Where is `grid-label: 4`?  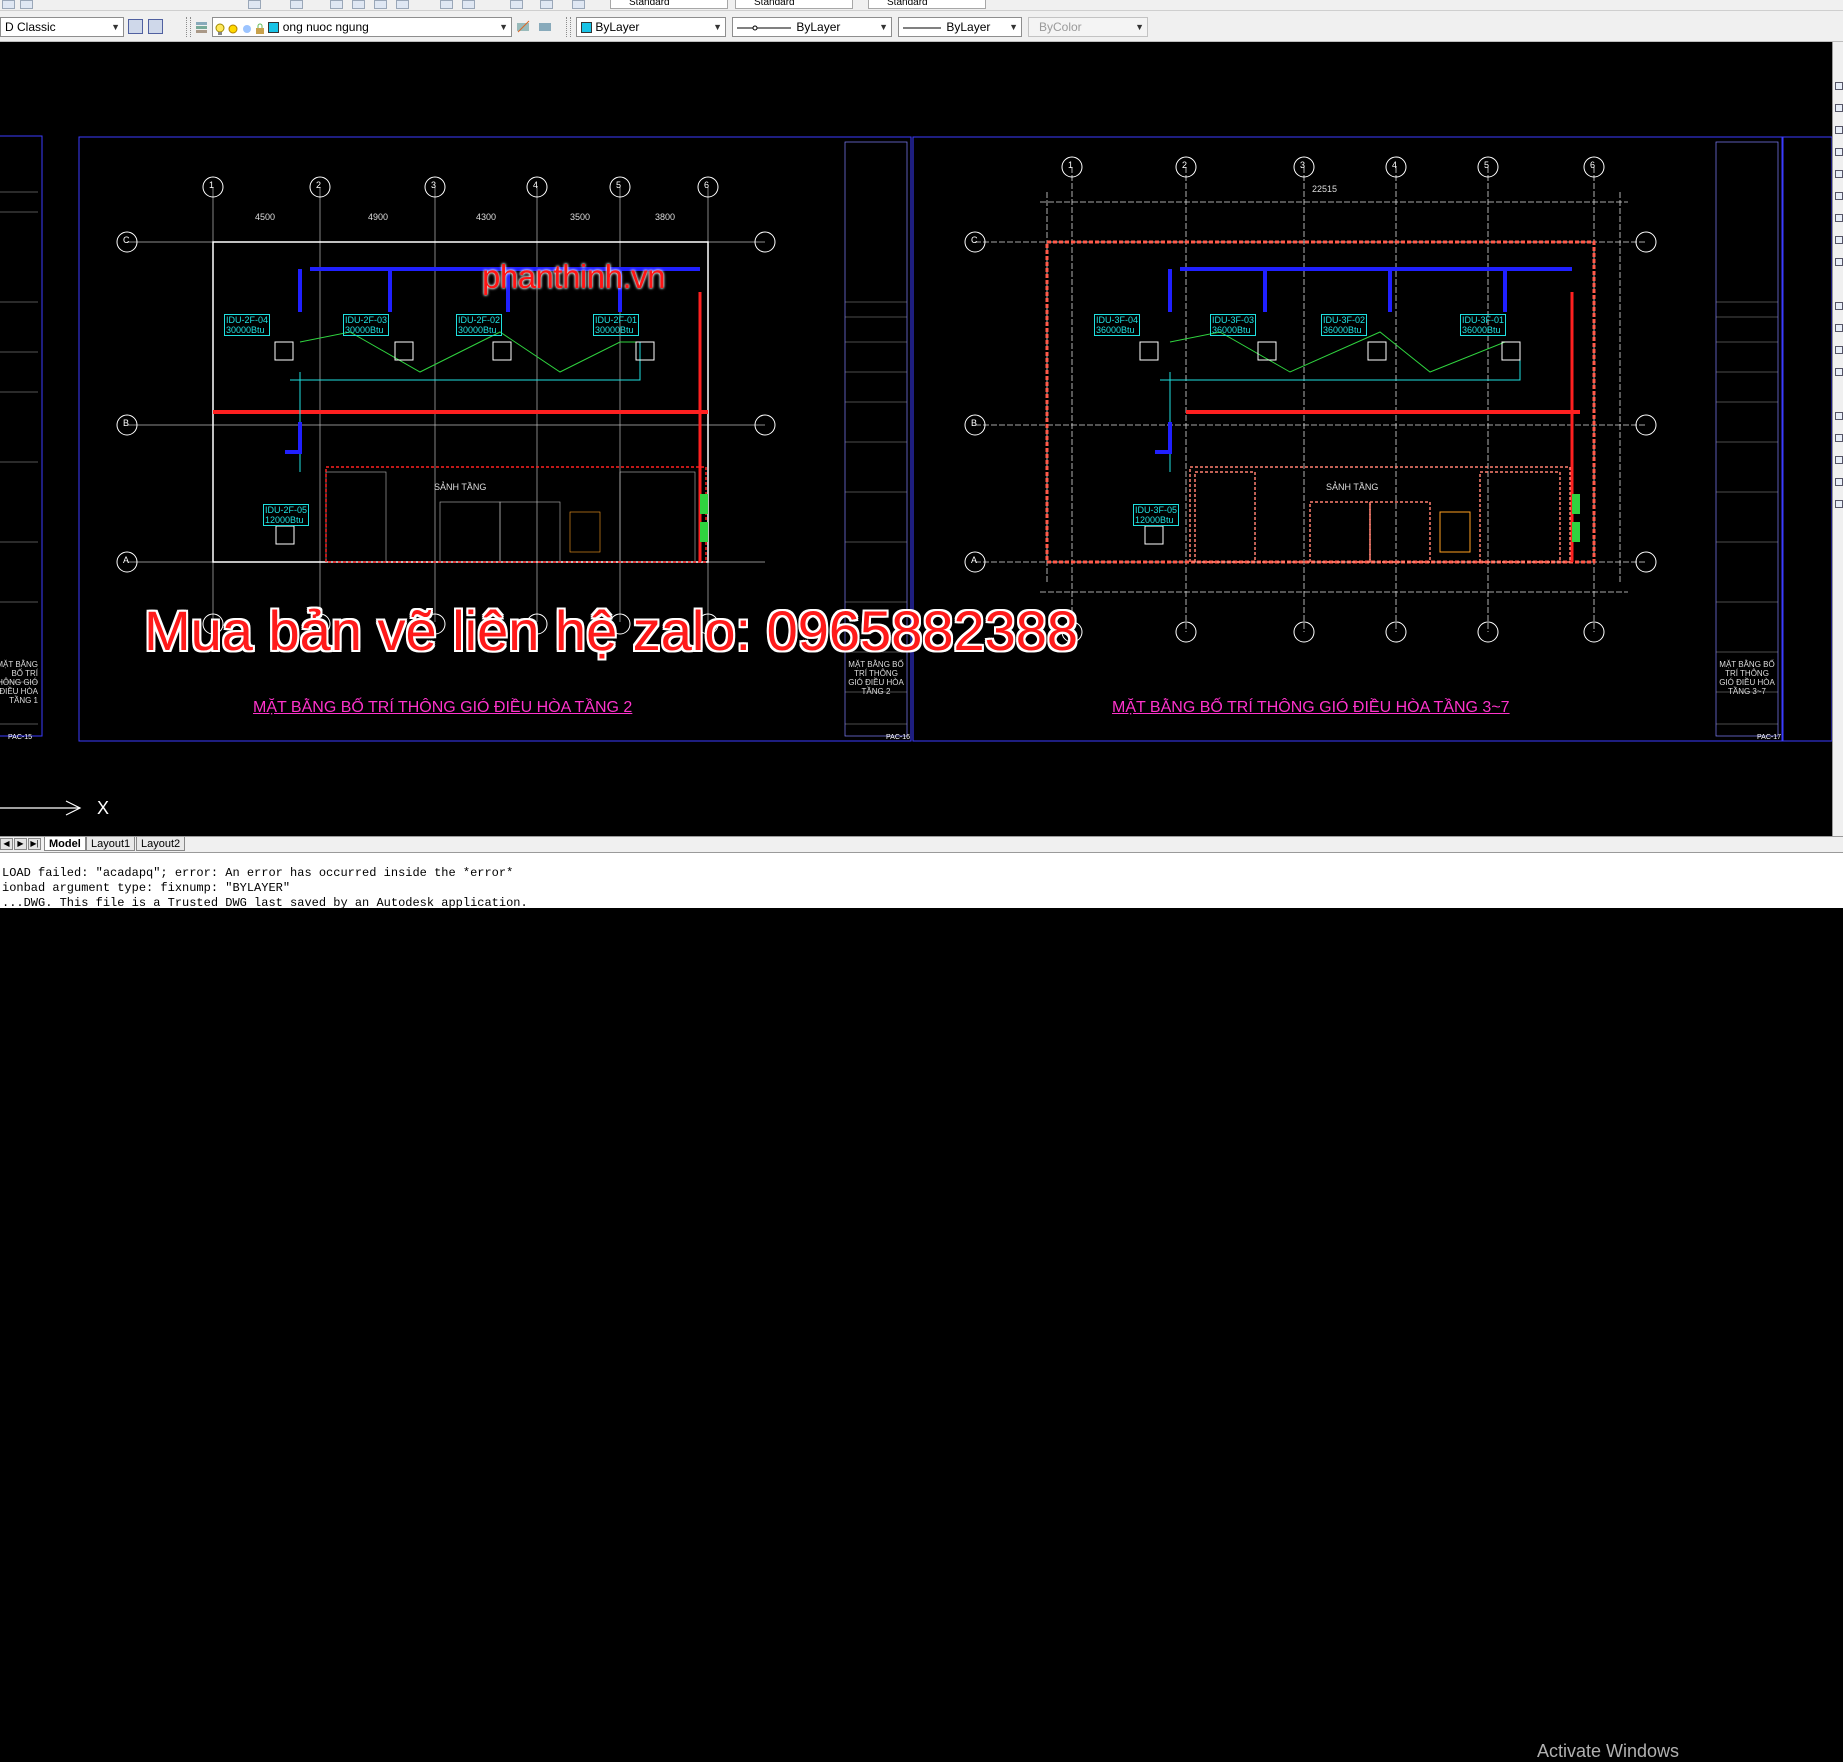
grid-label: 4 is located at coordinates (1395, 165).